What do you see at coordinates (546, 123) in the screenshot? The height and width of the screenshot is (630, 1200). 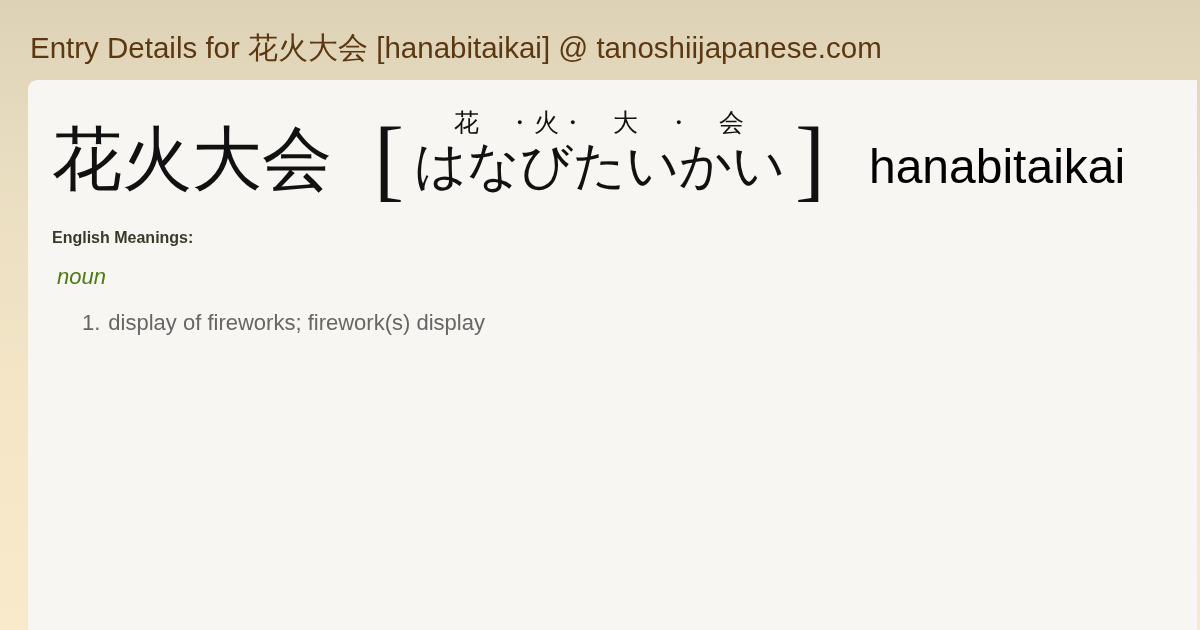 I see `furigana-kanji: 火` at bounding box center [546, 123].